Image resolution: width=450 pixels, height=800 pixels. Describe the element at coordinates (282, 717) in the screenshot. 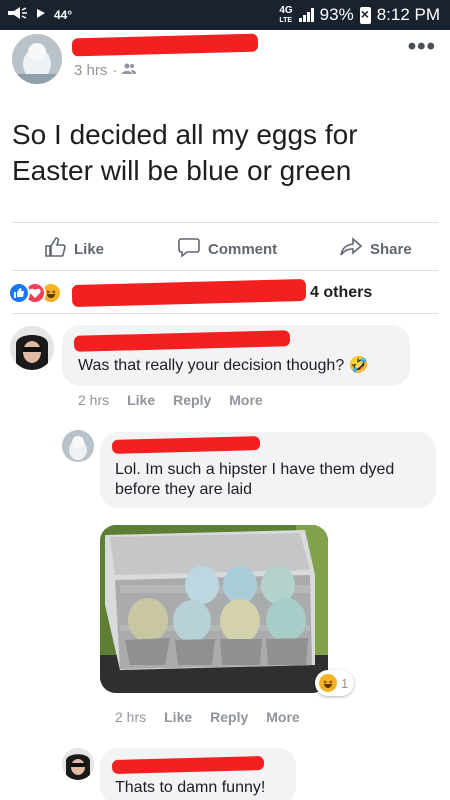

I see `reply-more-button: More` at that location.